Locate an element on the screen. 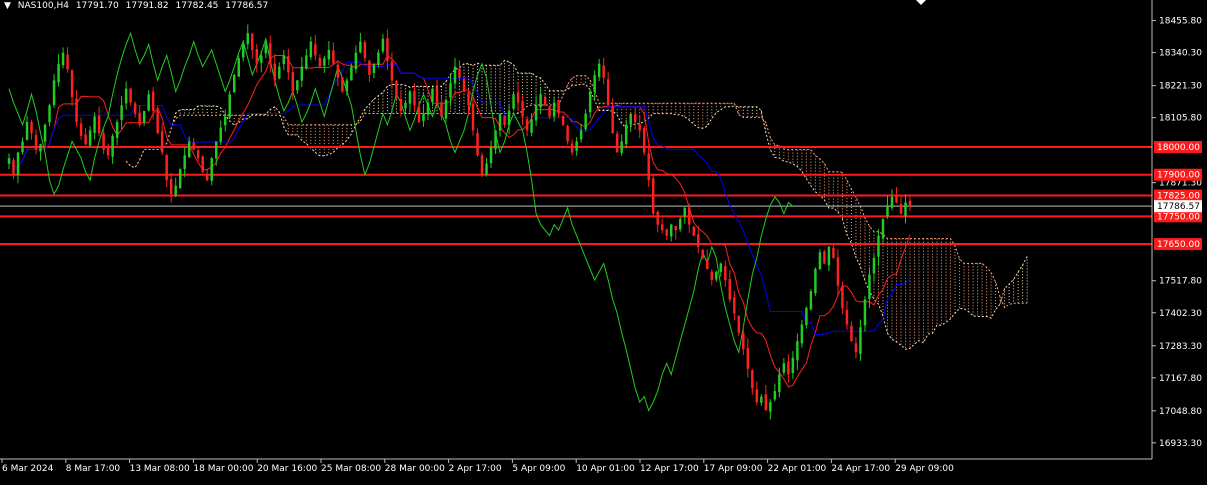  time-tick-label: 25 Mar 08:00 is located at coordinates (351, 469).